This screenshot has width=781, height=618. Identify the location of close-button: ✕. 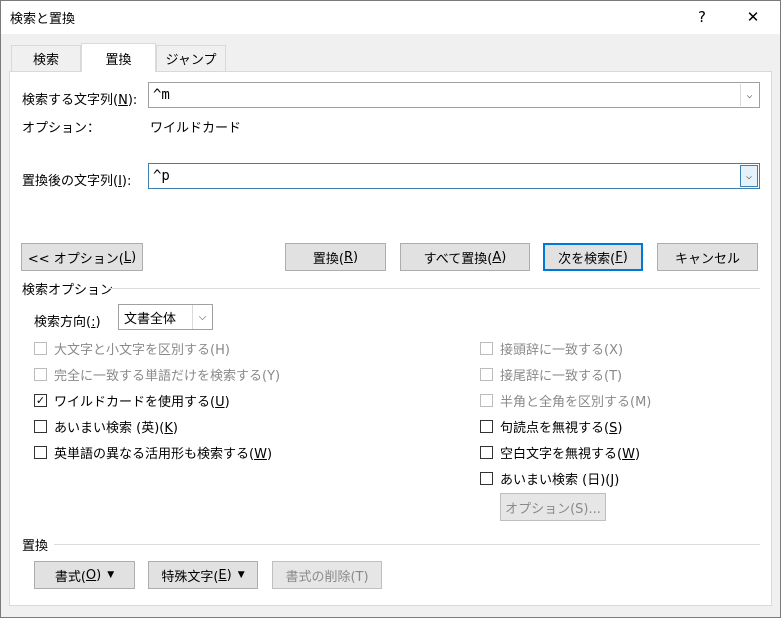
(753, 17).